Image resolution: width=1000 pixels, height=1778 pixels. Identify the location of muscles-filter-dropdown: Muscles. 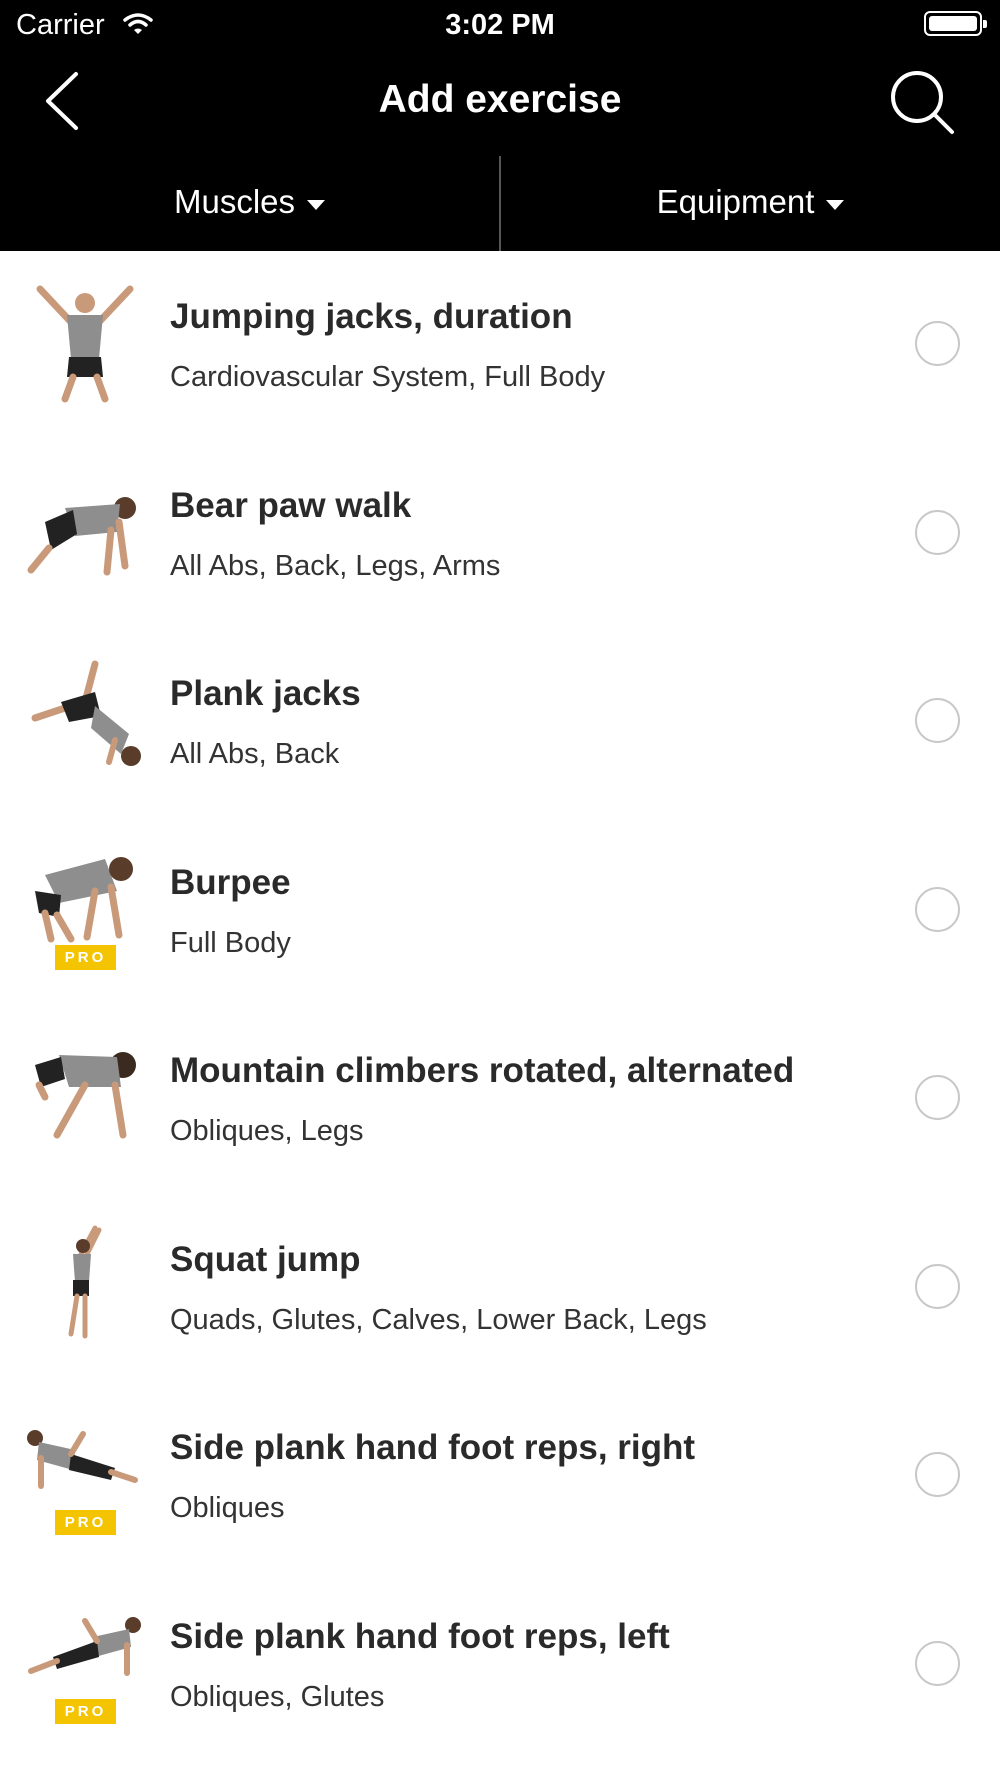
(249, 201).